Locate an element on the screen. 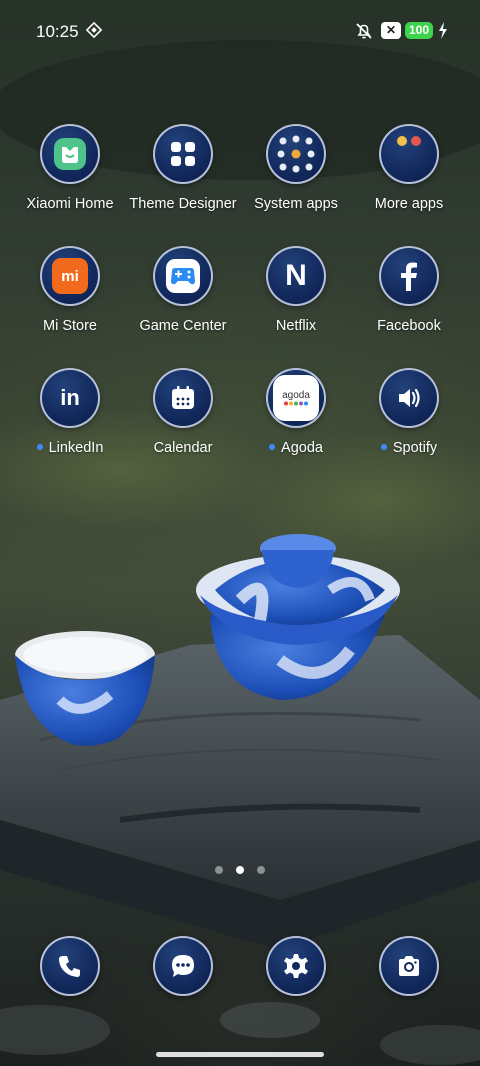 The image size is (480, 1066). dock-settings is located at coordinates (296, 966).